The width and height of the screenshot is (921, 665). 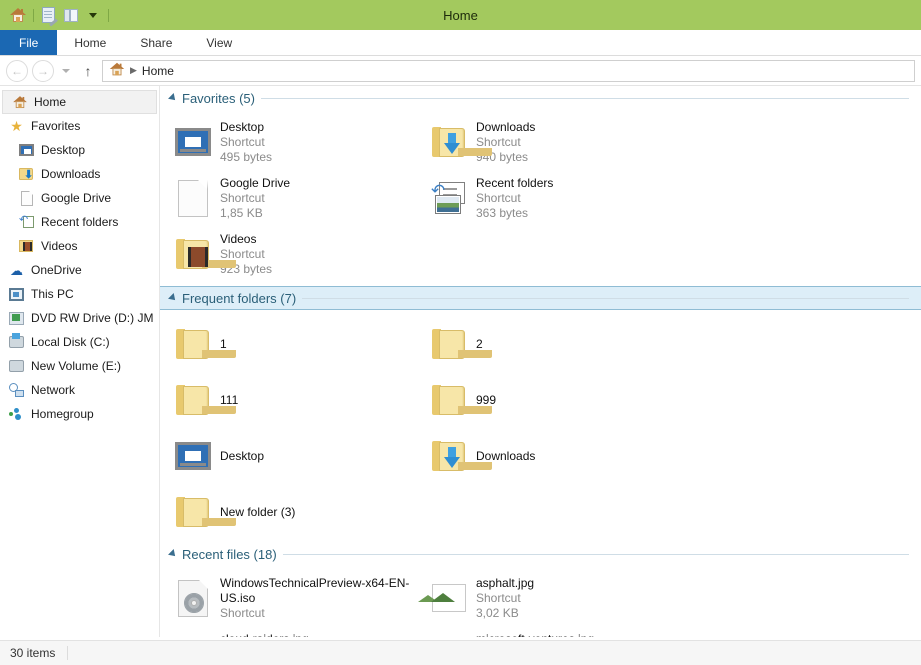 I want to click on customize-quick-access-toolbar-icon, so click(x=93, y=15).